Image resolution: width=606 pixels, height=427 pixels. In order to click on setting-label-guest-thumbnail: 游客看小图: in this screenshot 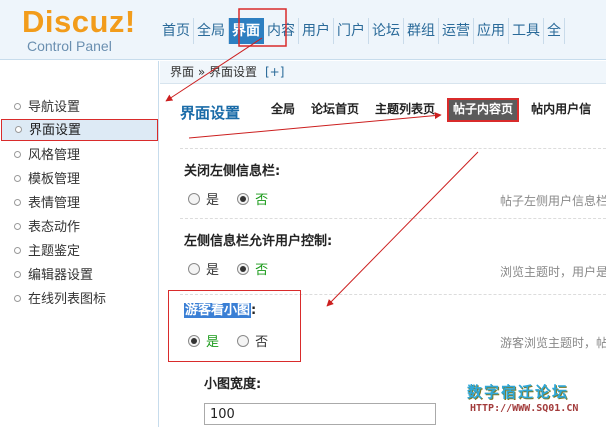, I will do `click(220, 308)`.